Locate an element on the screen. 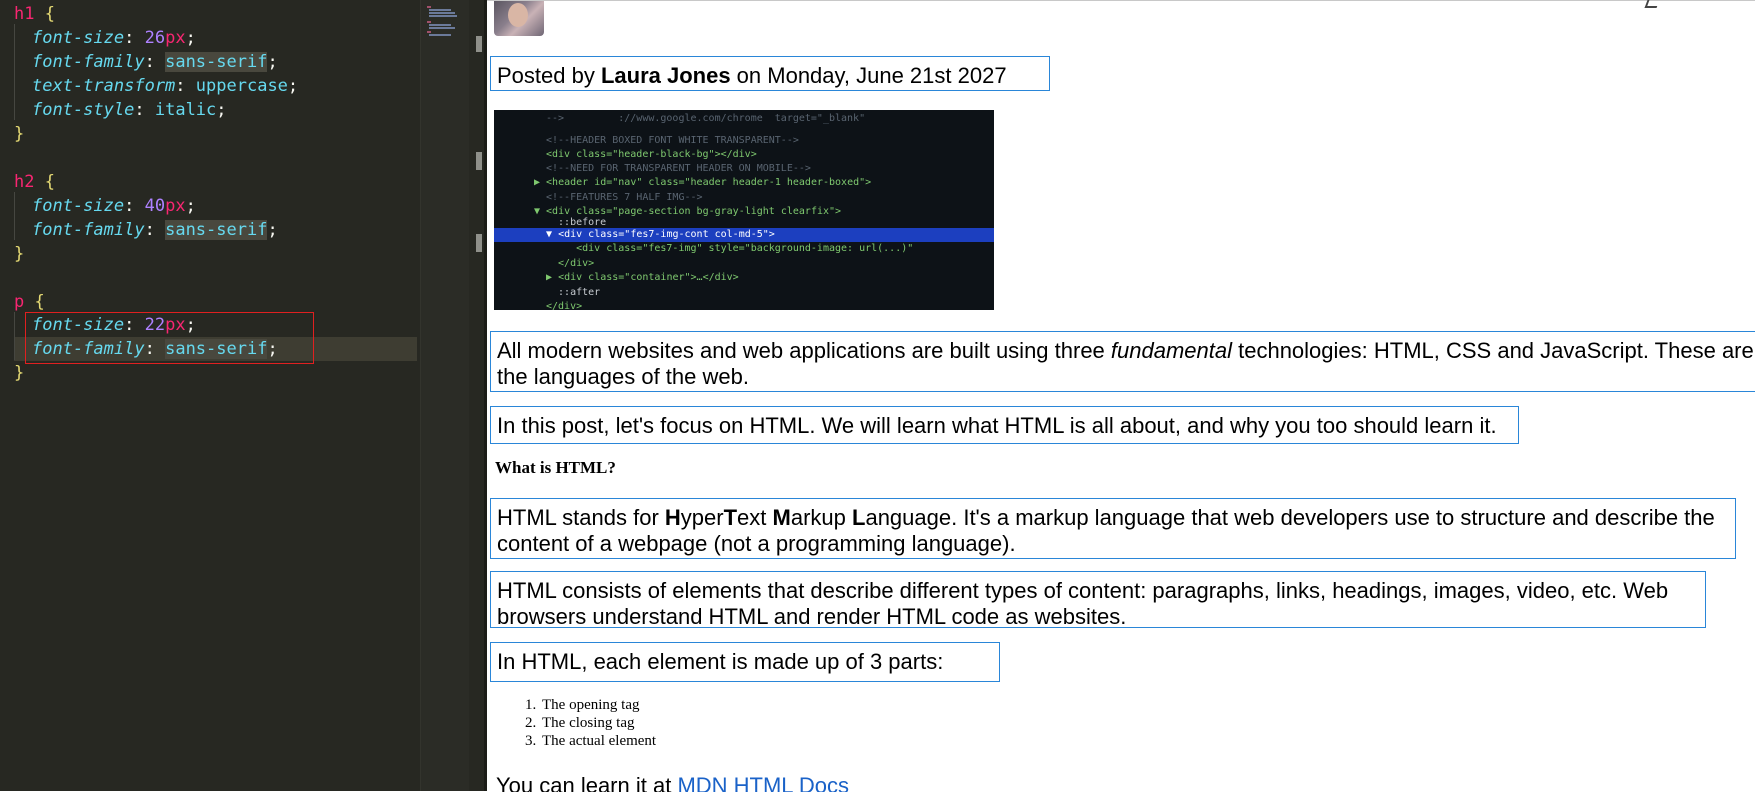 The height and width of the screenshot is (792, 1755). text-run: yper is located at coordinates (702, 517).